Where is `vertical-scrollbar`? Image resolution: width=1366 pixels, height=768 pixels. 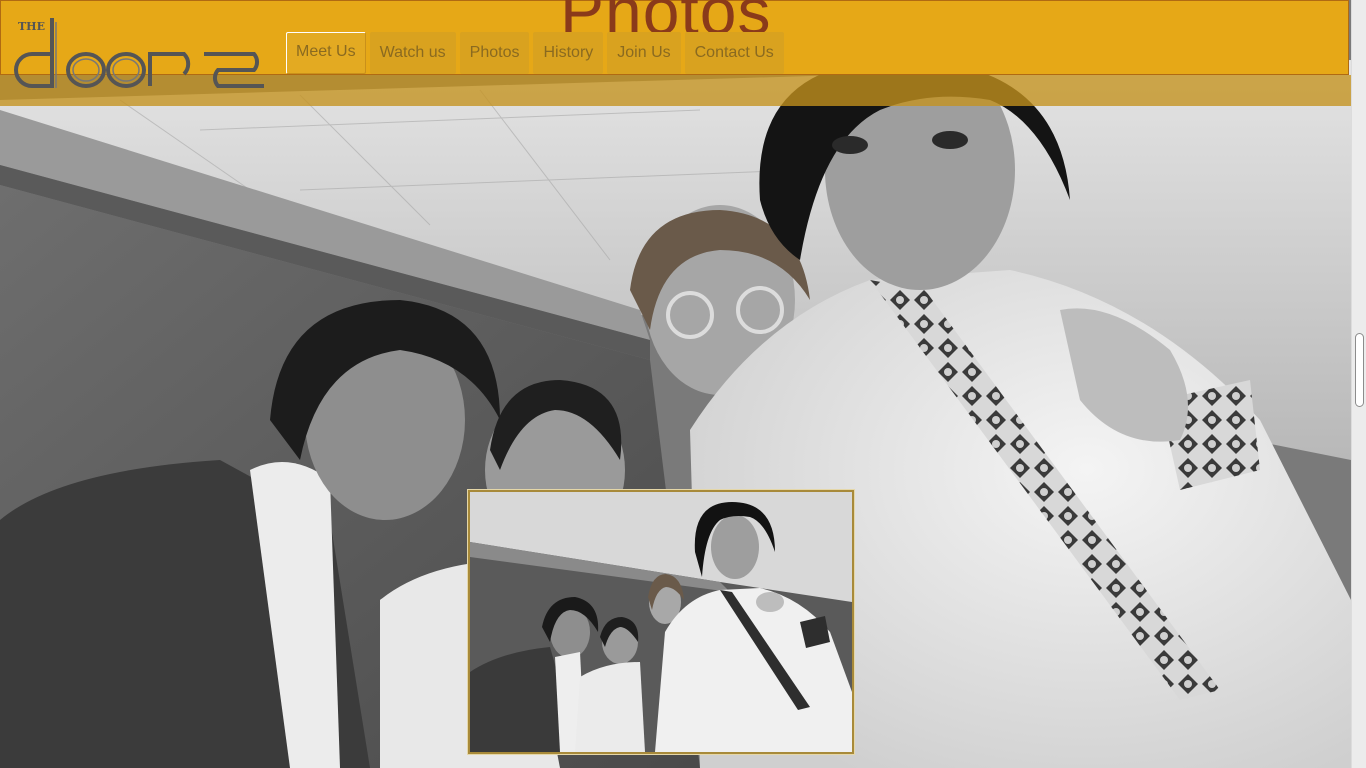
vertical-scrollbar is located at coordinates (1358, 384).